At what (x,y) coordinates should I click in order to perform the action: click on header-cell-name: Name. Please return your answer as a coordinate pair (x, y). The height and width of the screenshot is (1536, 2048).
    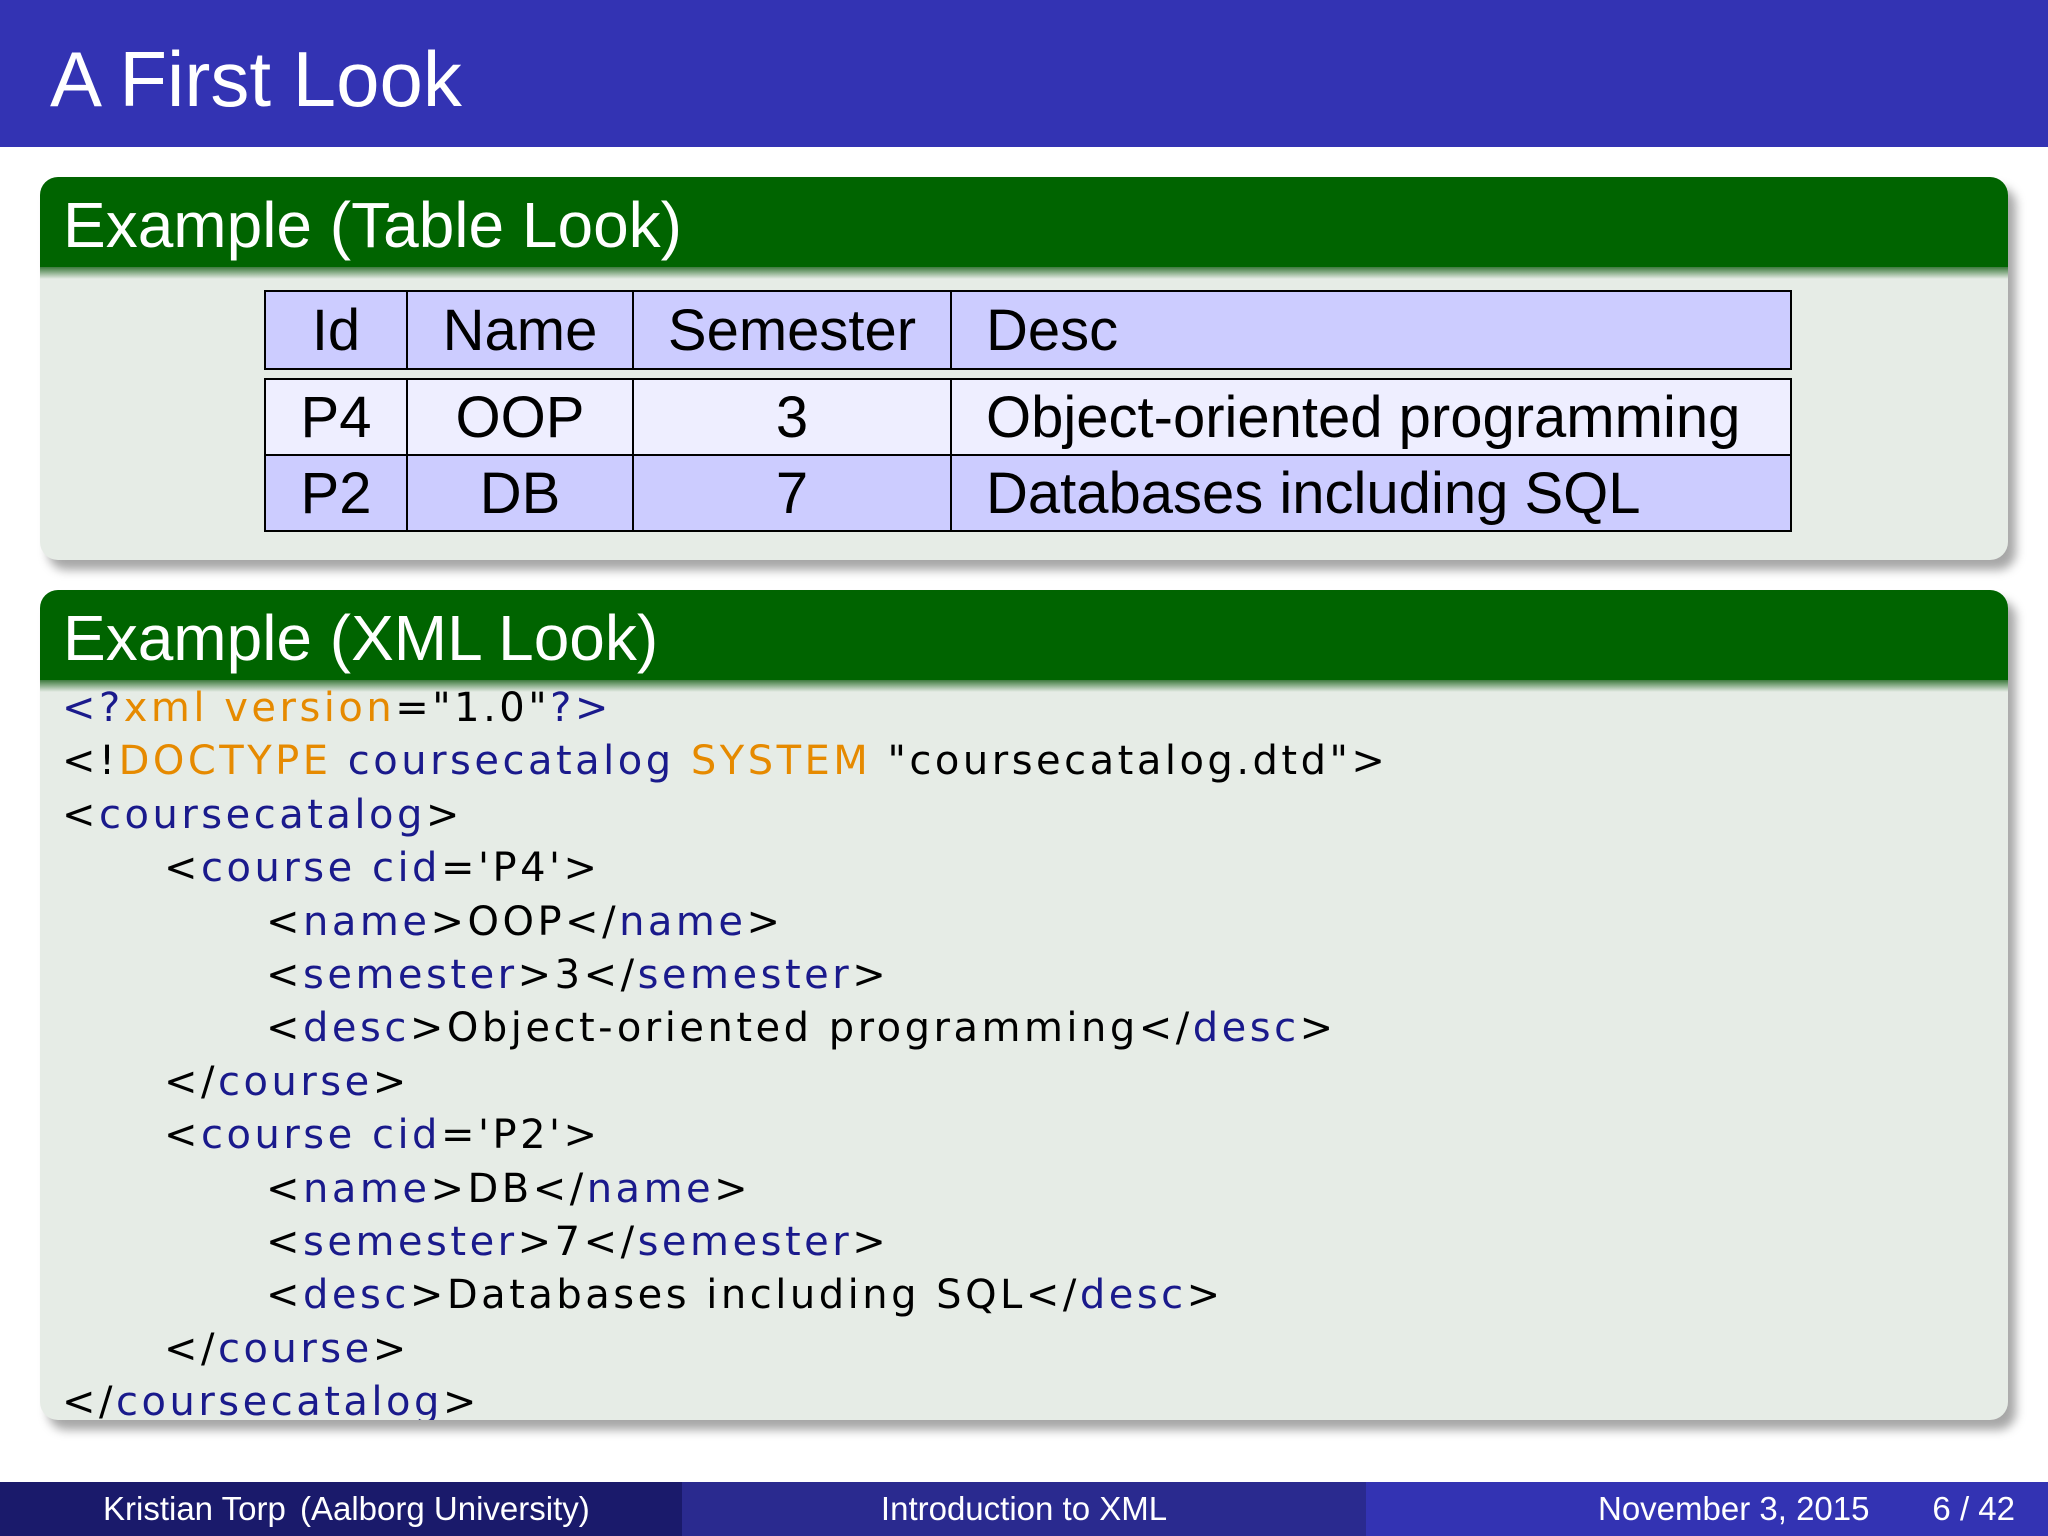
    Looking at the image, I should click on (520, 330).